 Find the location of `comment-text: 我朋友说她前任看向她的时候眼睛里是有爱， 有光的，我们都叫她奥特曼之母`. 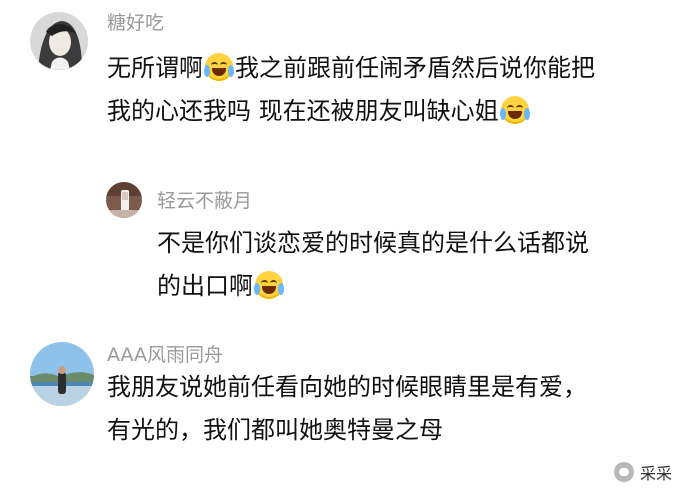

comment-text: 我朋友说她前任看向她的时候眼睛里是有爱， 有光的，我们都叫她奥特曼之母 is located at coordinates (347, 409).